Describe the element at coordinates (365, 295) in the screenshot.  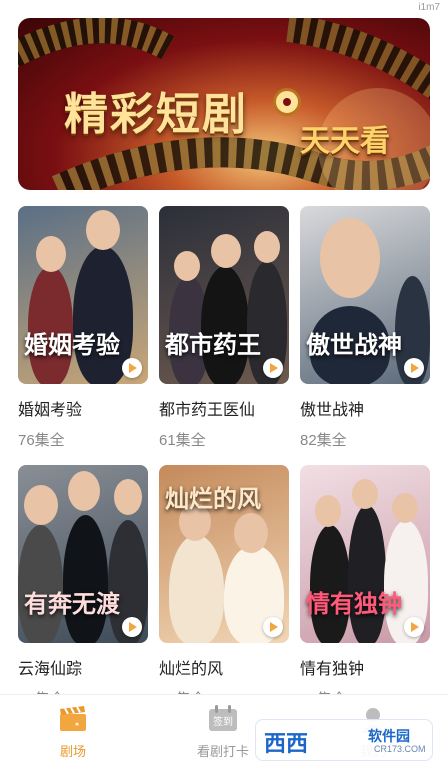
I see `show-poster: 傲世战神` at that location.